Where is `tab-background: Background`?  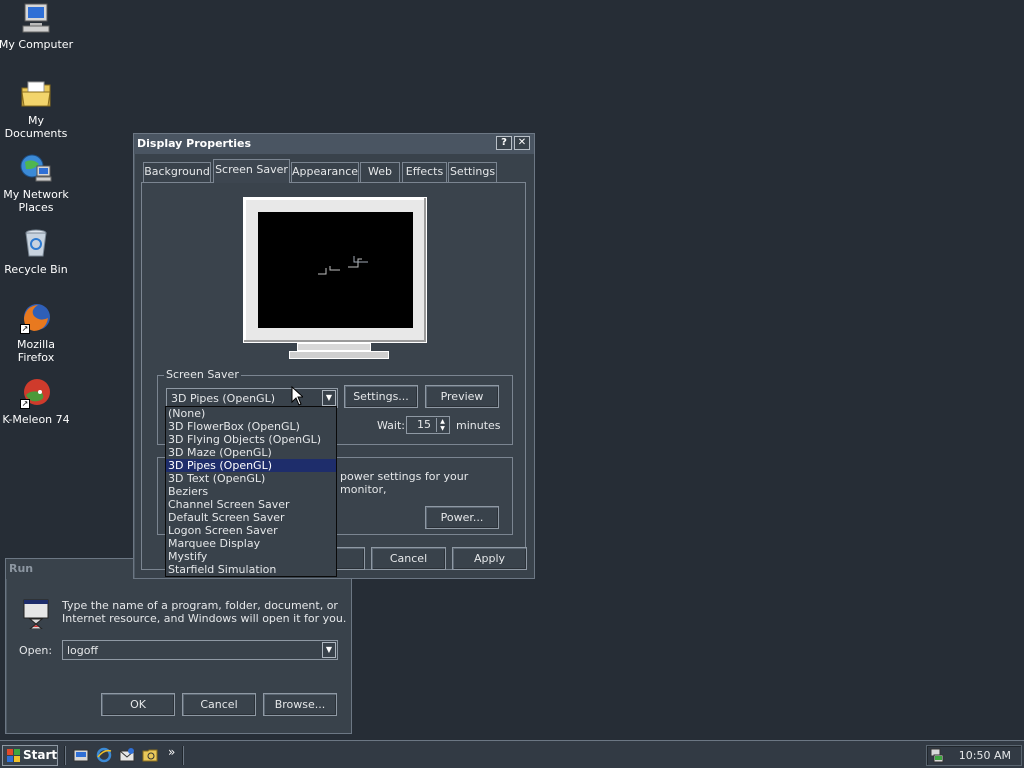 tab-background: Background is located at coordinates (177, 172).